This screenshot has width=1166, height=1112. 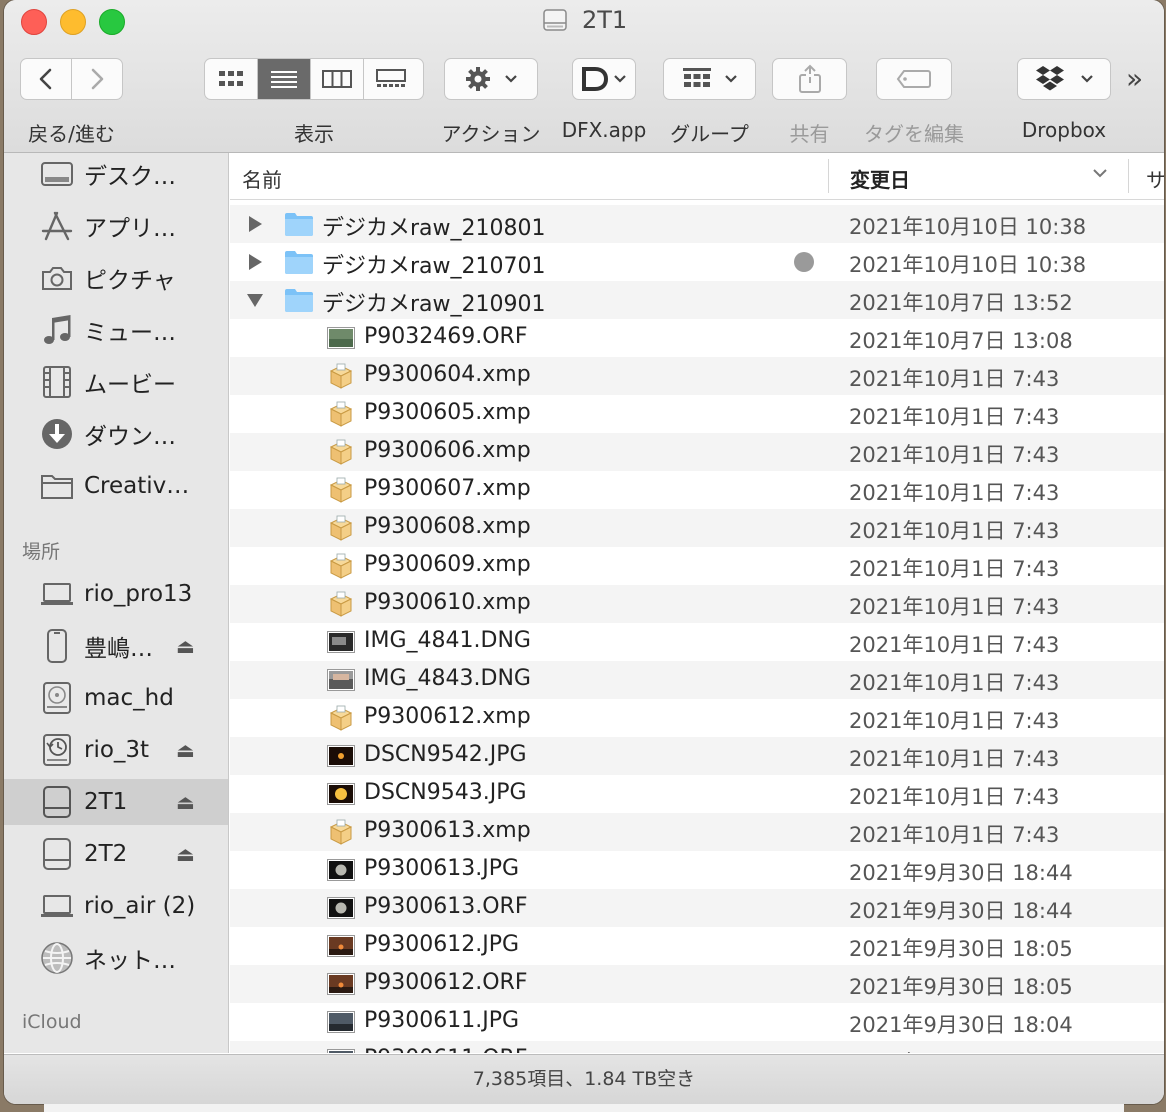 What do you see at coordinates (697, 946) in the screenshot?
I see `file-row: P9300612.JPG 2021年9月30日 18:05` at bounding box center [697, 946].